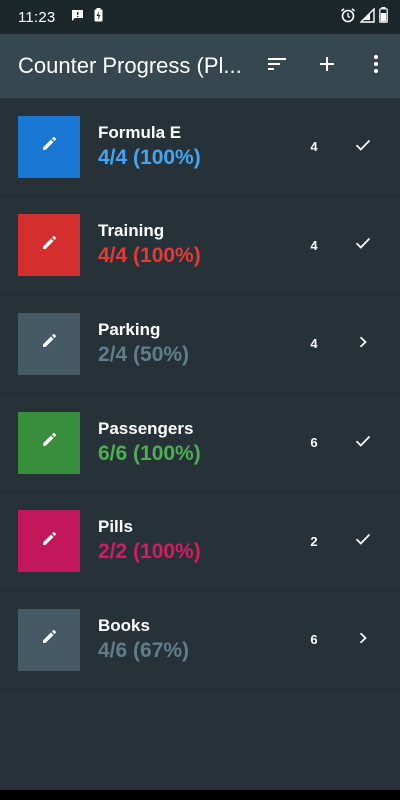  What do you see at coordinates (37, 17) in the screenshot?
I see `status-time: 11:23` at bounding box center [37, 17].